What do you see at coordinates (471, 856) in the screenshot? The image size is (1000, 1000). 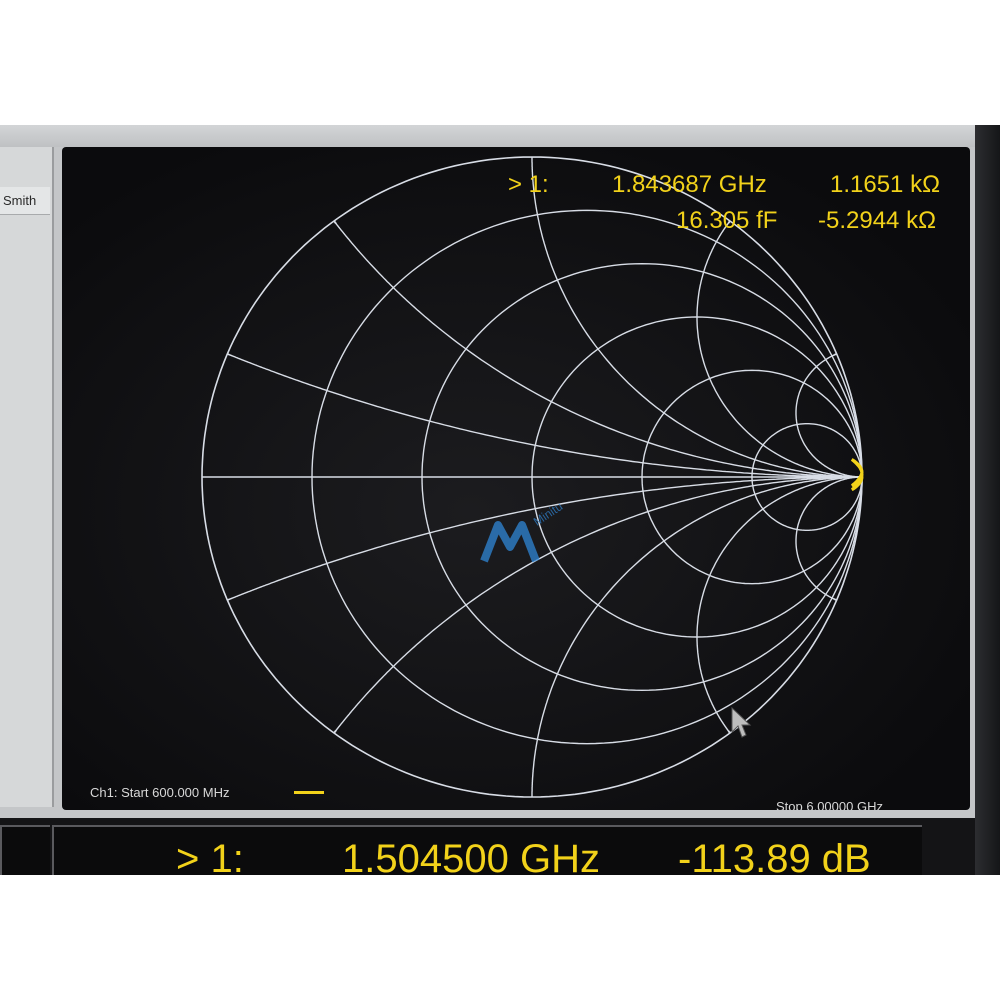 I see `readout-frequency: 1.504500 GHz` at bounding box center [471, 856].